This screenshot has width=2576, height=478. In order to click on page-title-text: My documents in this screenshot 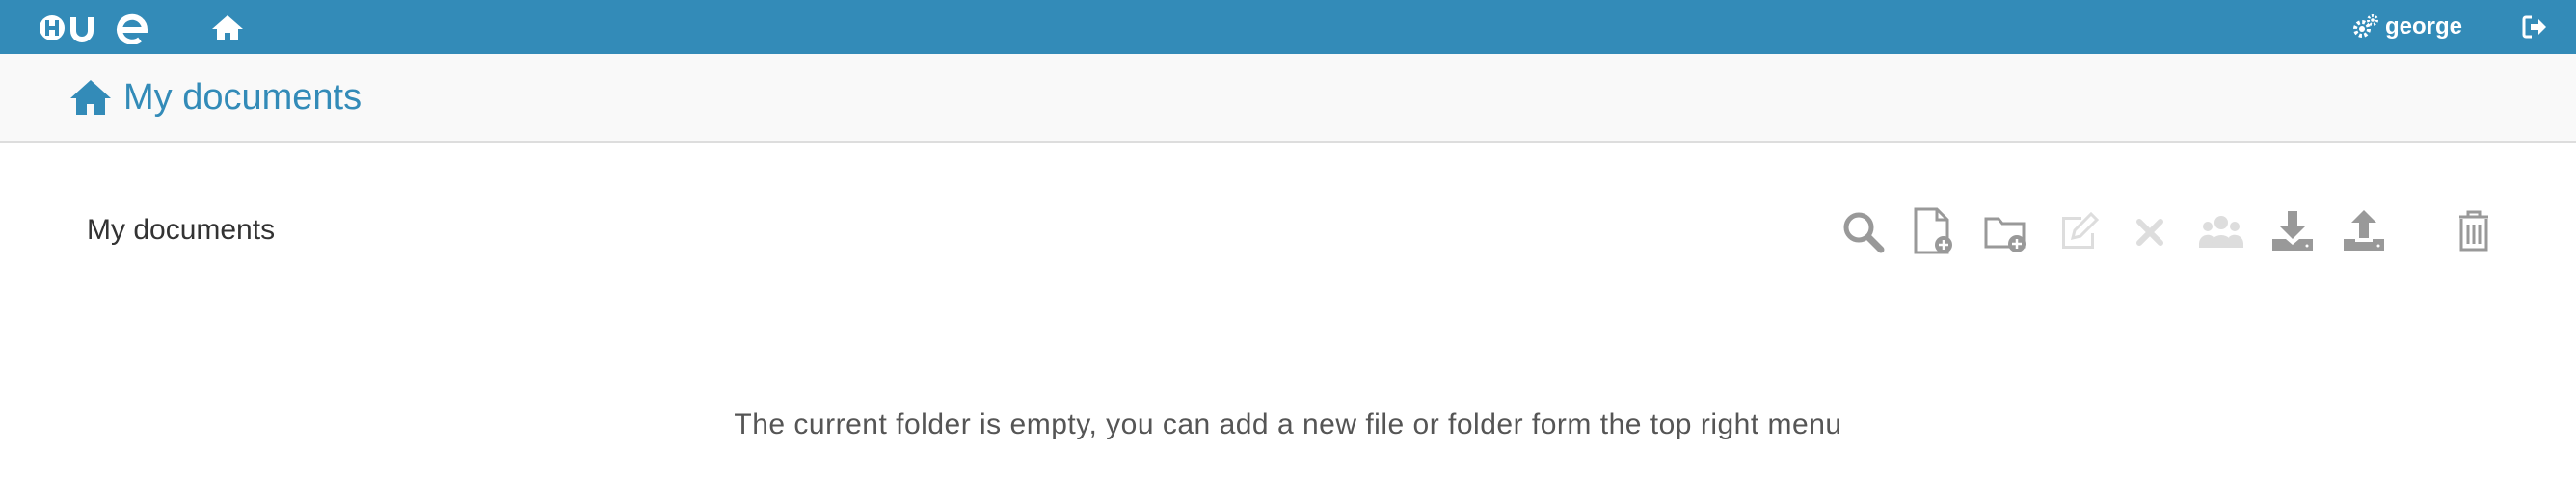, I will do `click(243, 97)`.